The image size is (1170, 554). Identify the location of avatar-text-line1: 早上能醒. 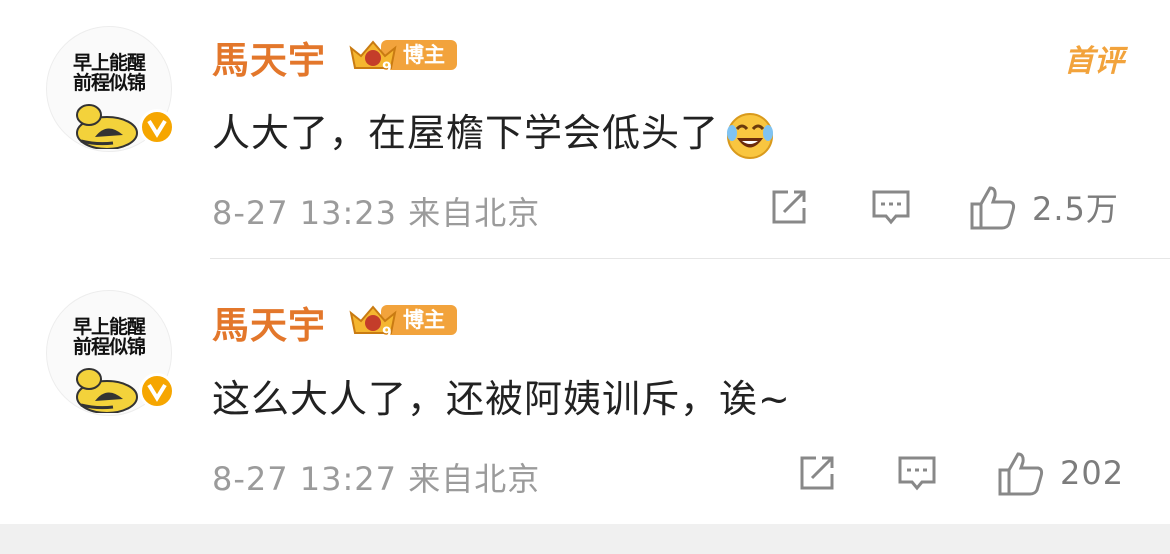
(109, 327).